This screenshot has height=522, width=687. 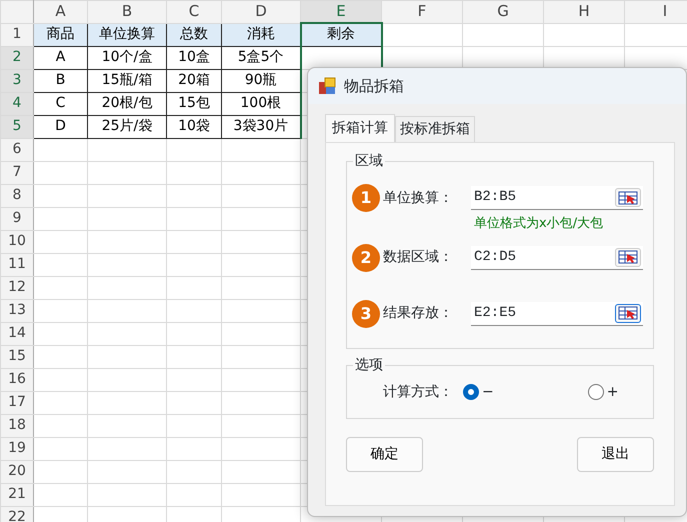 I want to click on row-header: 18, so click(x=17, y=425).